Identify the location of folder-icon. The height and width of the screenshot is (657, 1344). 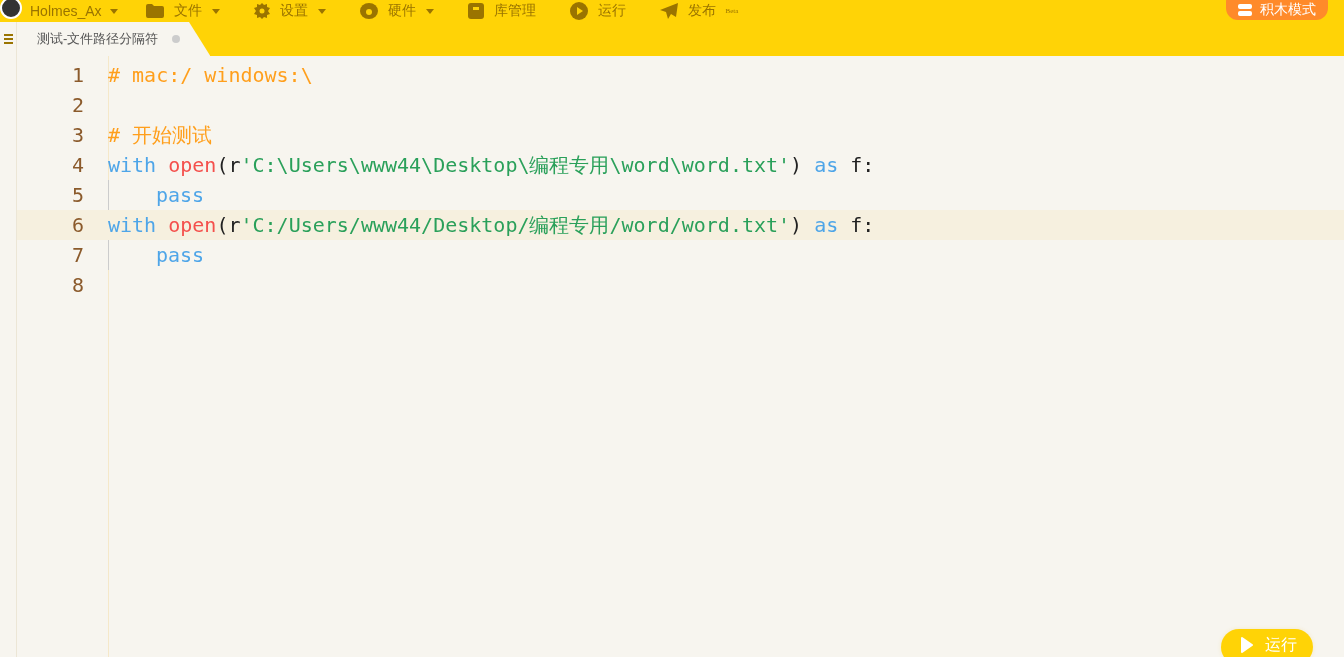
(154, 11).